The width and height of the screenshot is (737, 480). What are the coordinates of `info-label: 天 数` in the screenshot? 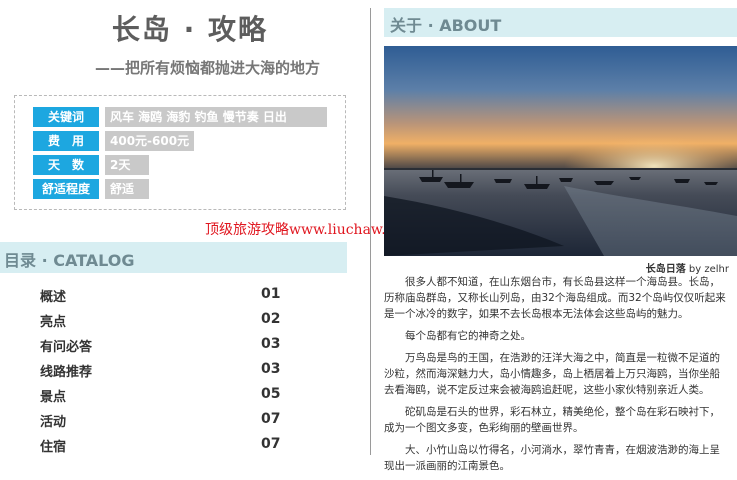 It's located at (66, 165).